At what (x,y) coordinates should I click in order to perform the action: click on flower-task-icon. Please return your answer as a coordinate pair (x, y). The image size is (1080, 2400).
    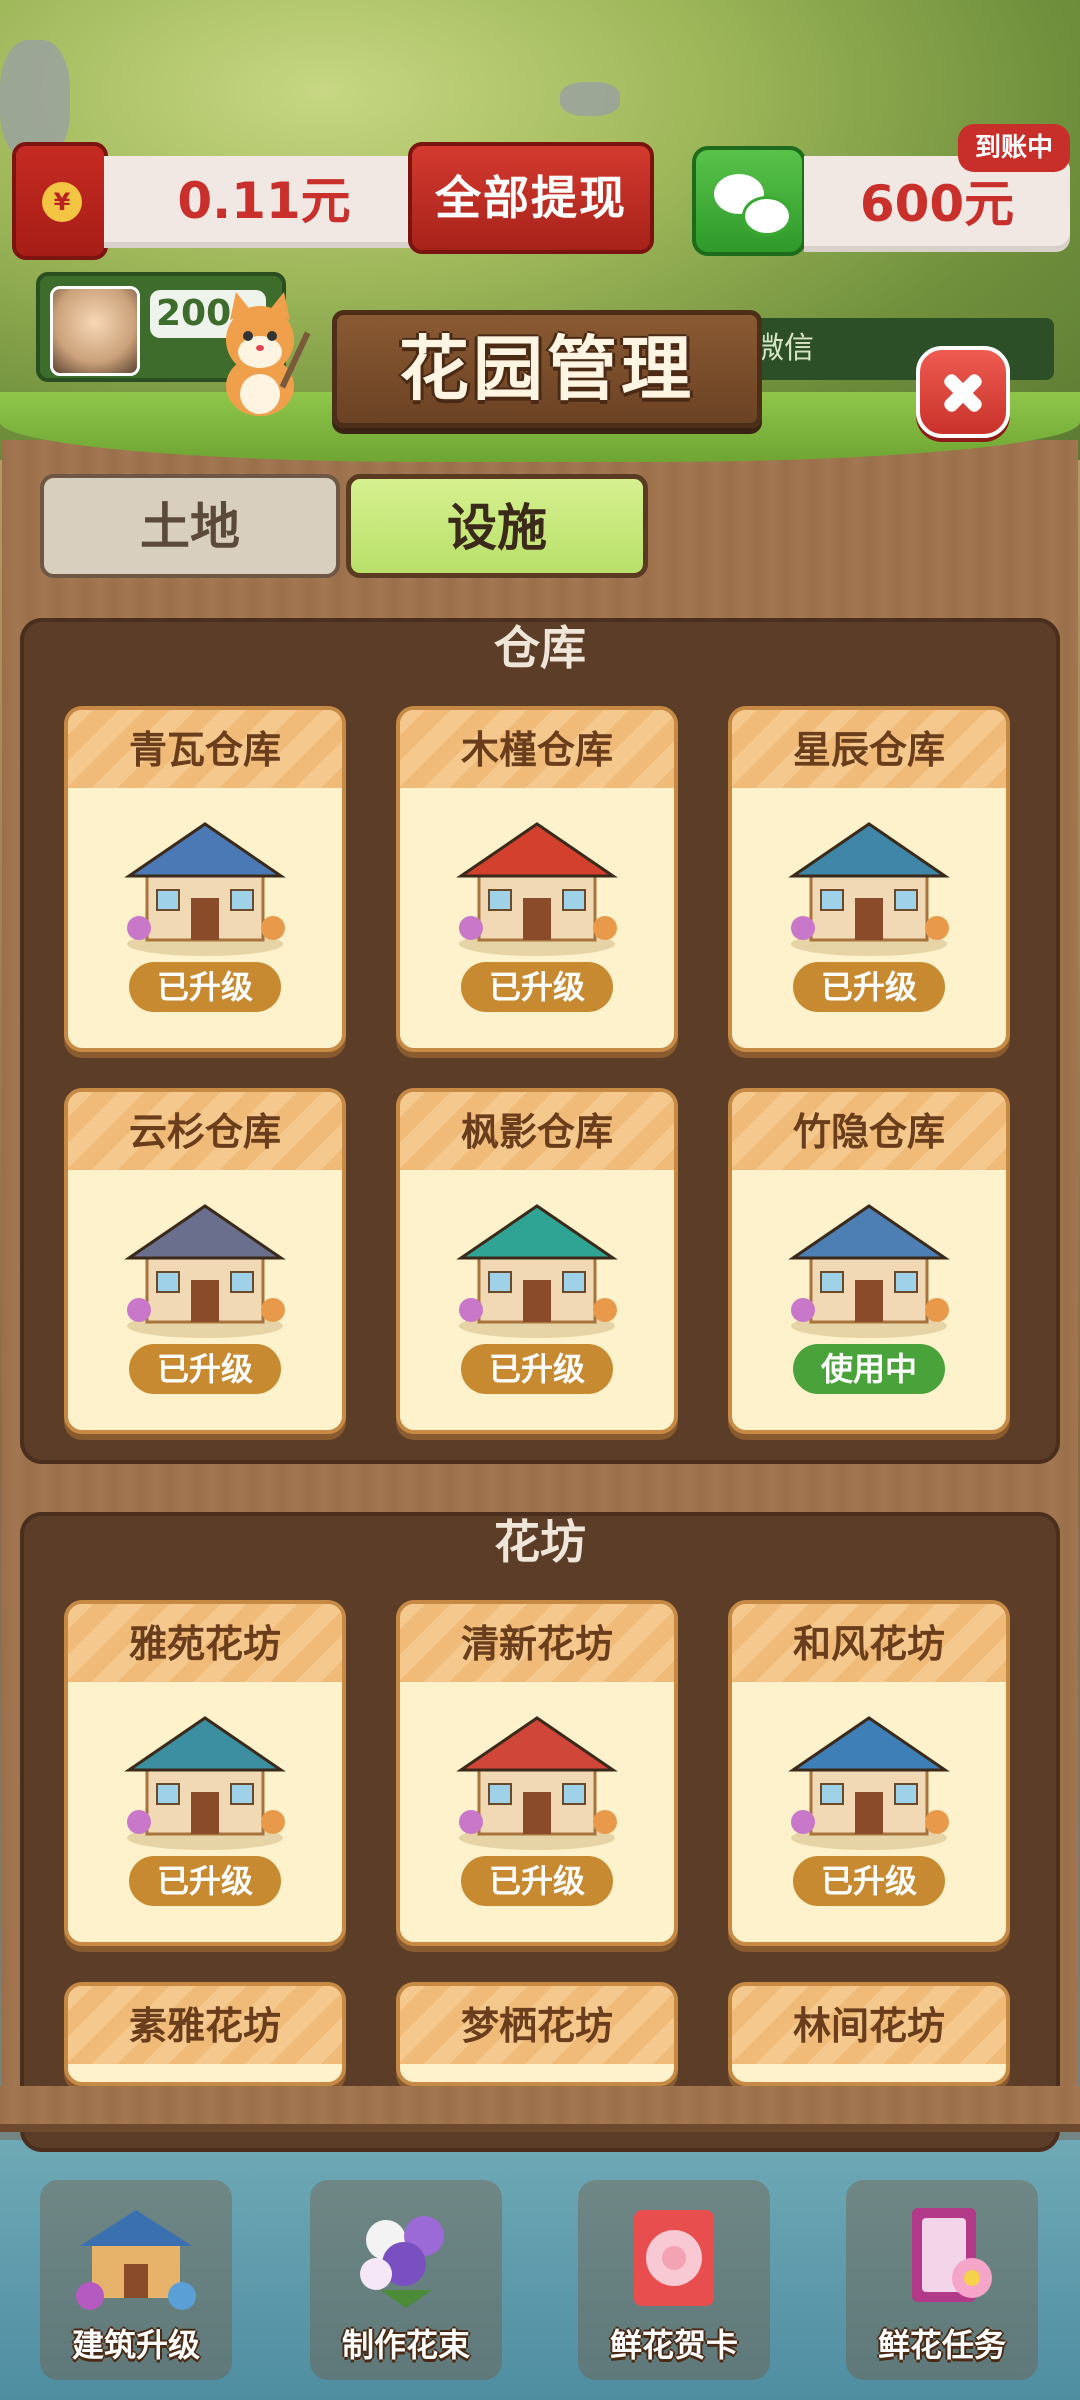
    Looking at the image, I should click on (952, 2255).